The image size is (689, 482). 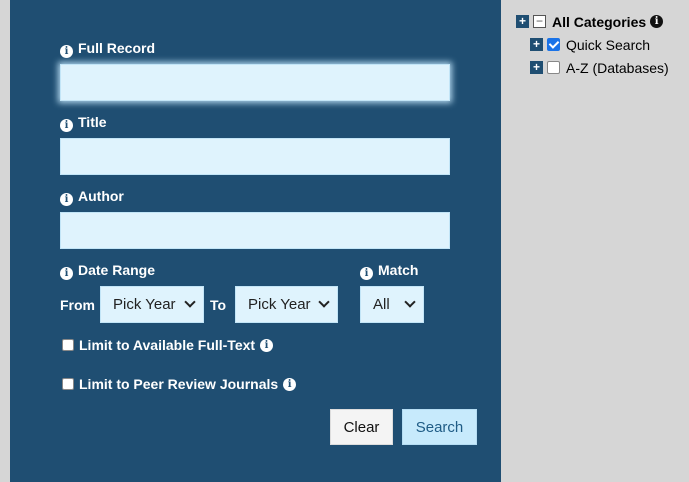 I want to click on date-range-label-text: Date Range, so click(x=117, y=270).